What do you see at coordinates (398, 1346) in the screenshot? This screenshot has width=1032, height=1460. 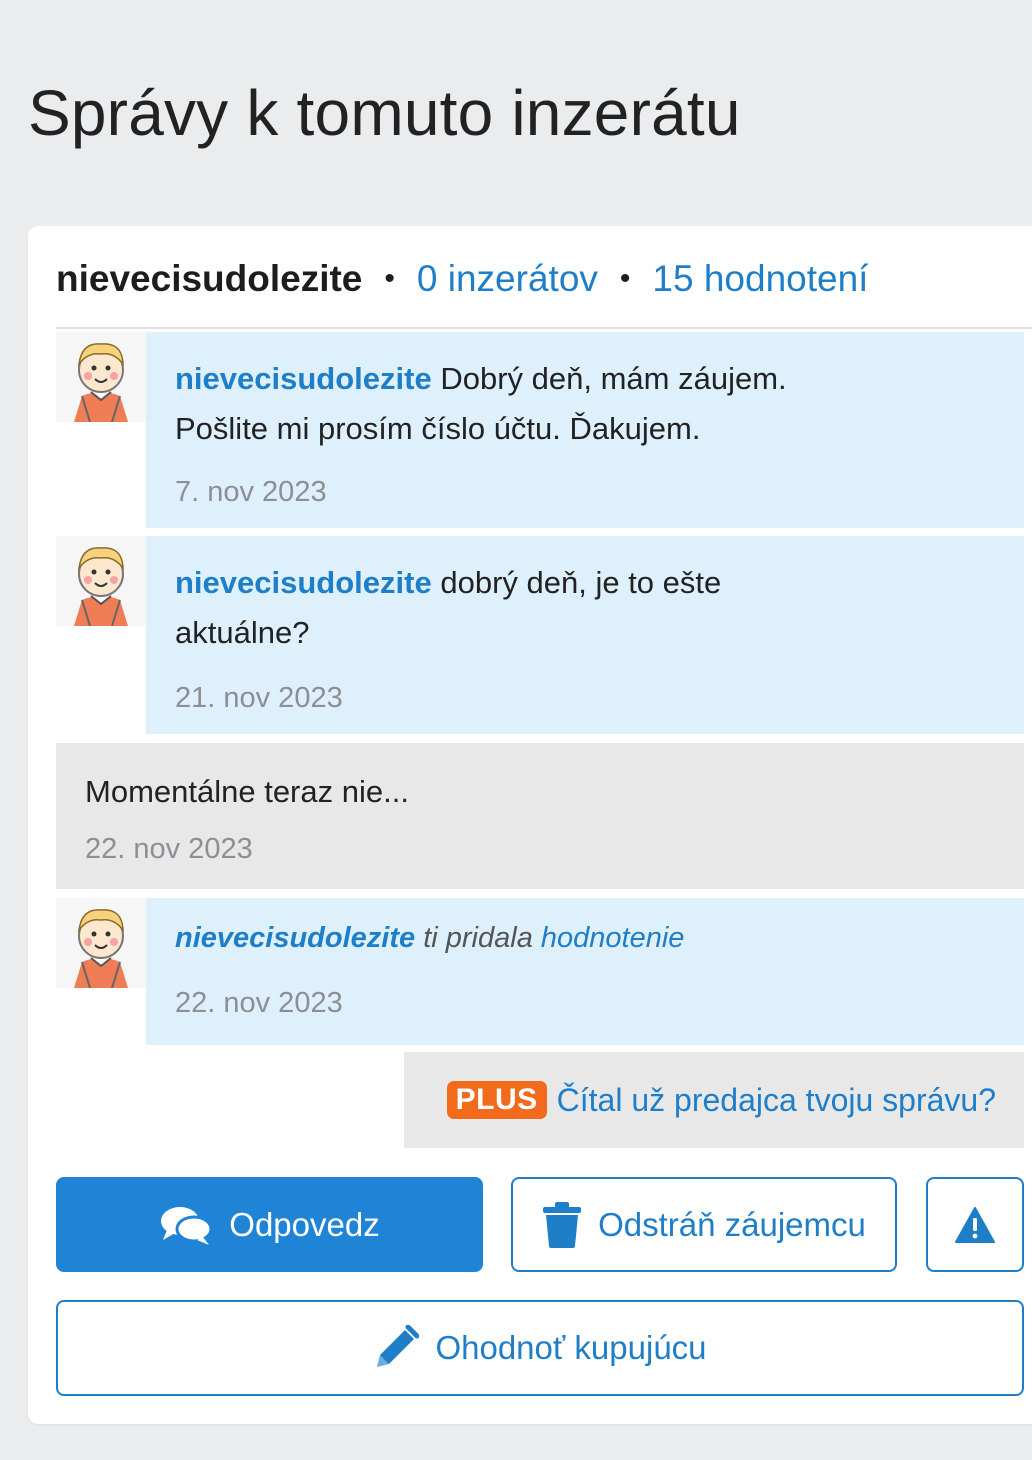 I see `pencil-icon` at bounding box center [398, 1346].